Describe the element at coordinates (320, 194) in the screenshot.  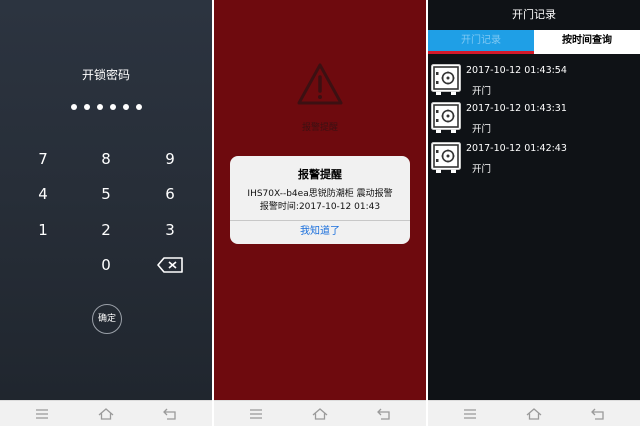
I see `dialog-message-line: IHS70X--b4ea思锐防潮柜 震动报警` at that location.